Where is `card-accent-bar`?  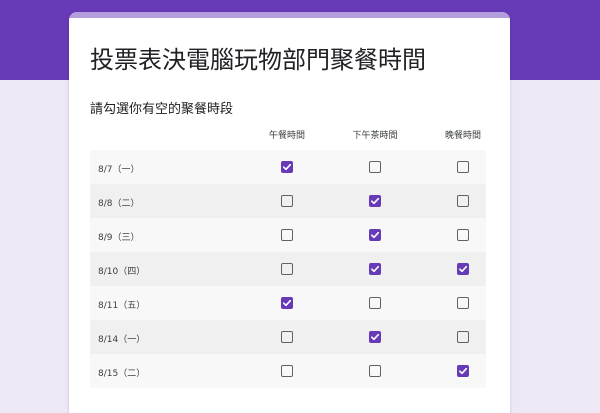 card-accent-bar is located at coordinates (289, 15).